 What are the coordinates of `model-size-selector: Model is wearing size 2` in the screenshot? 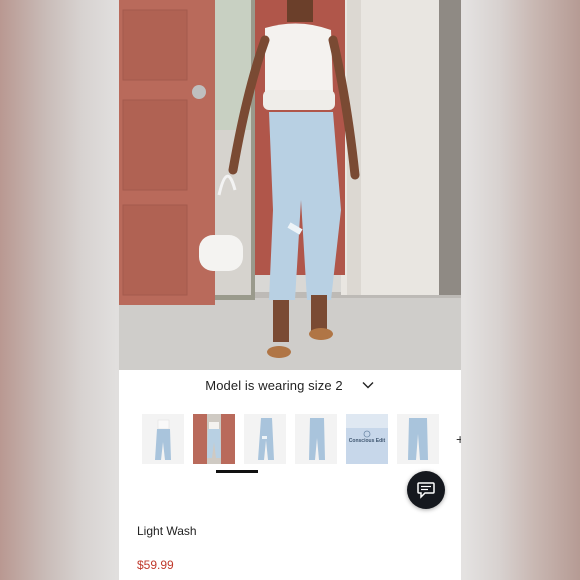 It's located at (290, 385).